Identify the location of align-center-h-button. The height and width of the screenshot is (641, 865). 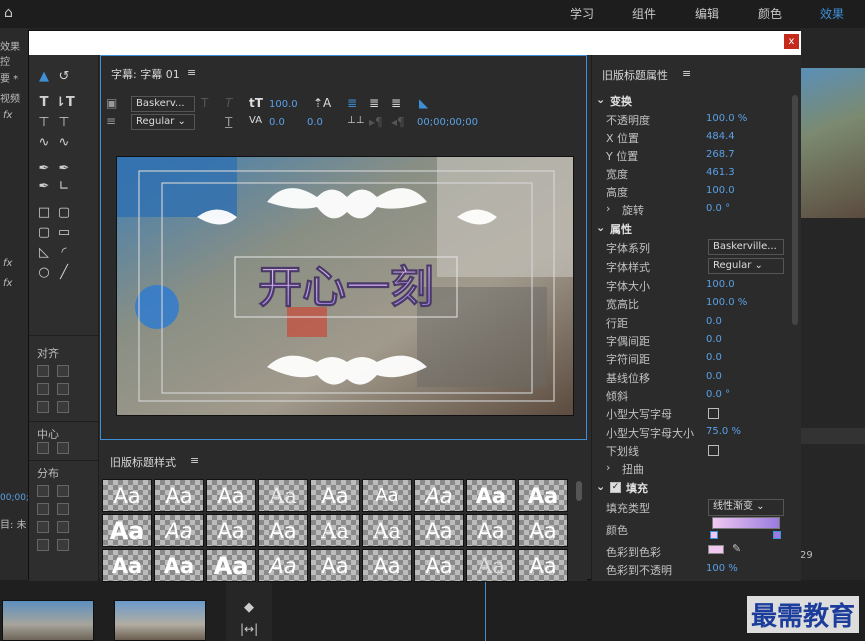
(43, 389).